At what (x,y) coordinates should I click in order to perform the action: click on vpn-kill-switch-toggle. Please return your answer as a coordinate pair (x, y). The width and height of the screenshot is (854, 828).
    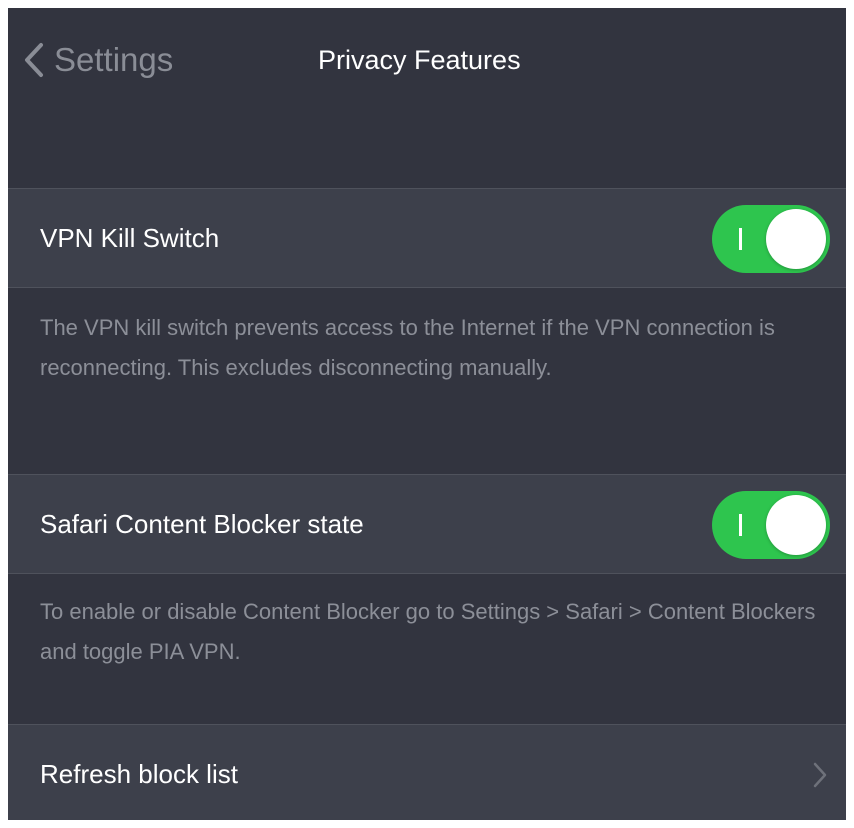
    Looking at the image, I should click on (771, 239).